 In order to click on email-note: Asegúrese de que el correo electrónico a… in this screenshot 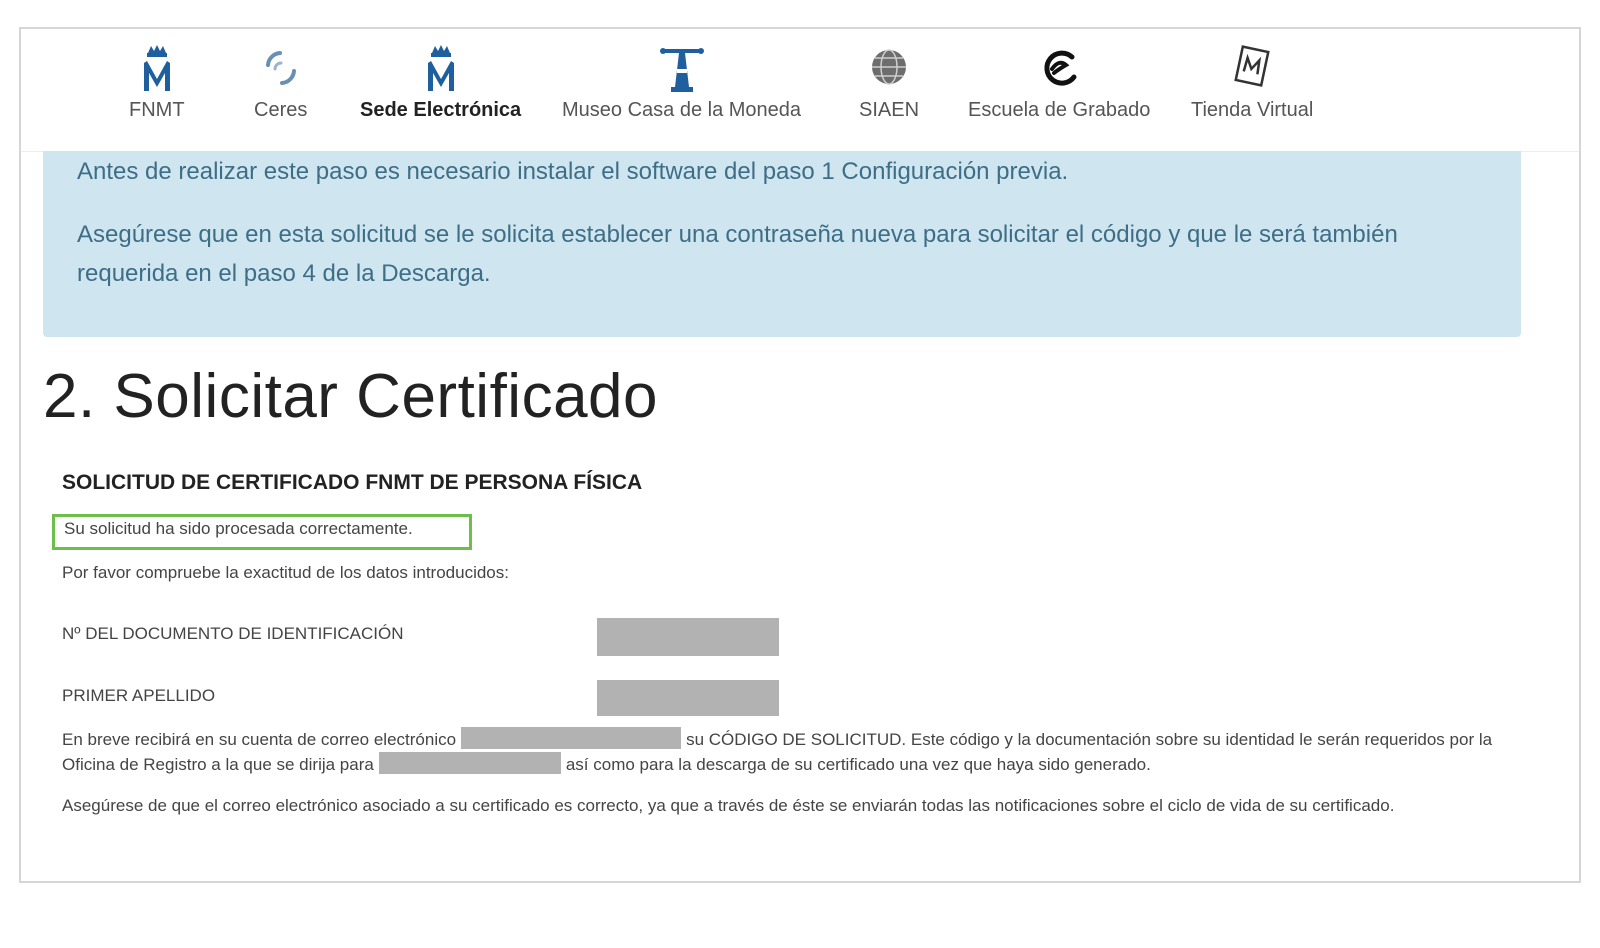, I will do `click(728, 805)`.